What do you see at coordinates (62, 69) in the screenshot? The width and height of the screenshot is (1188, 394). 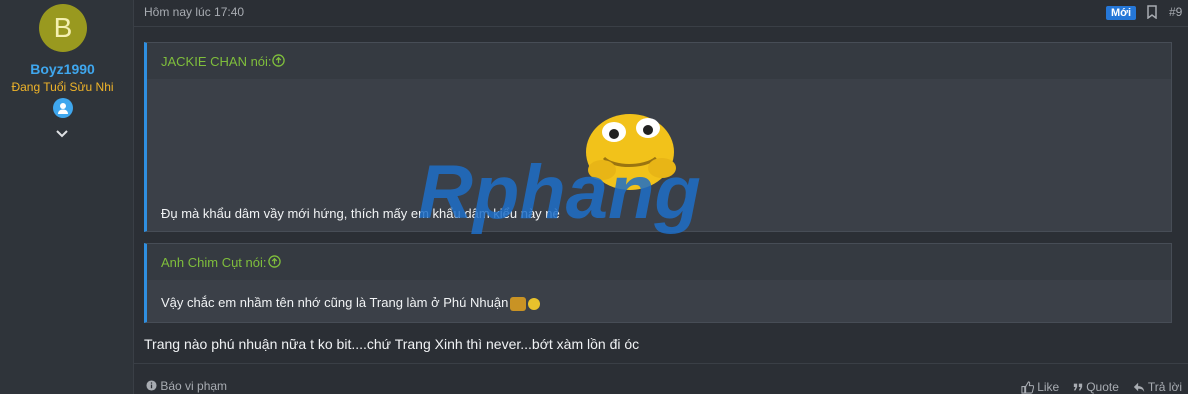 I see `username: Boyz1990` at bounding box center [62, 69].